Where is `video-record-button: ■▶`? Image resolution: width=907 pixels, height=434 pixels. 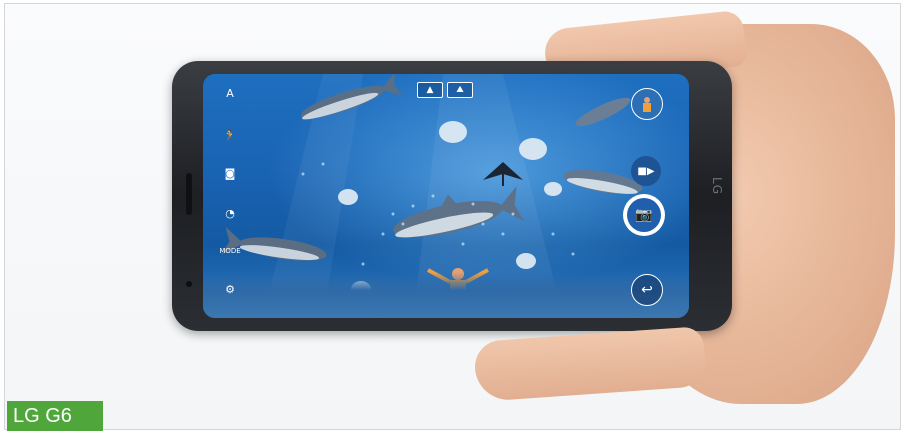 video-record-button: ■▶ is located at coordinates (646, 171).